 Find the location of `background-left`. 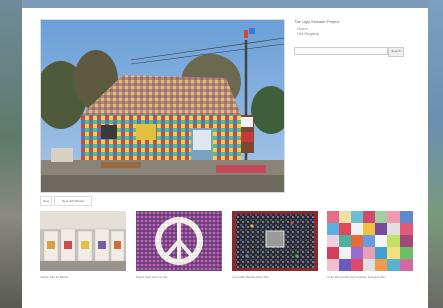

background-left is located at coordinates (11, 154).